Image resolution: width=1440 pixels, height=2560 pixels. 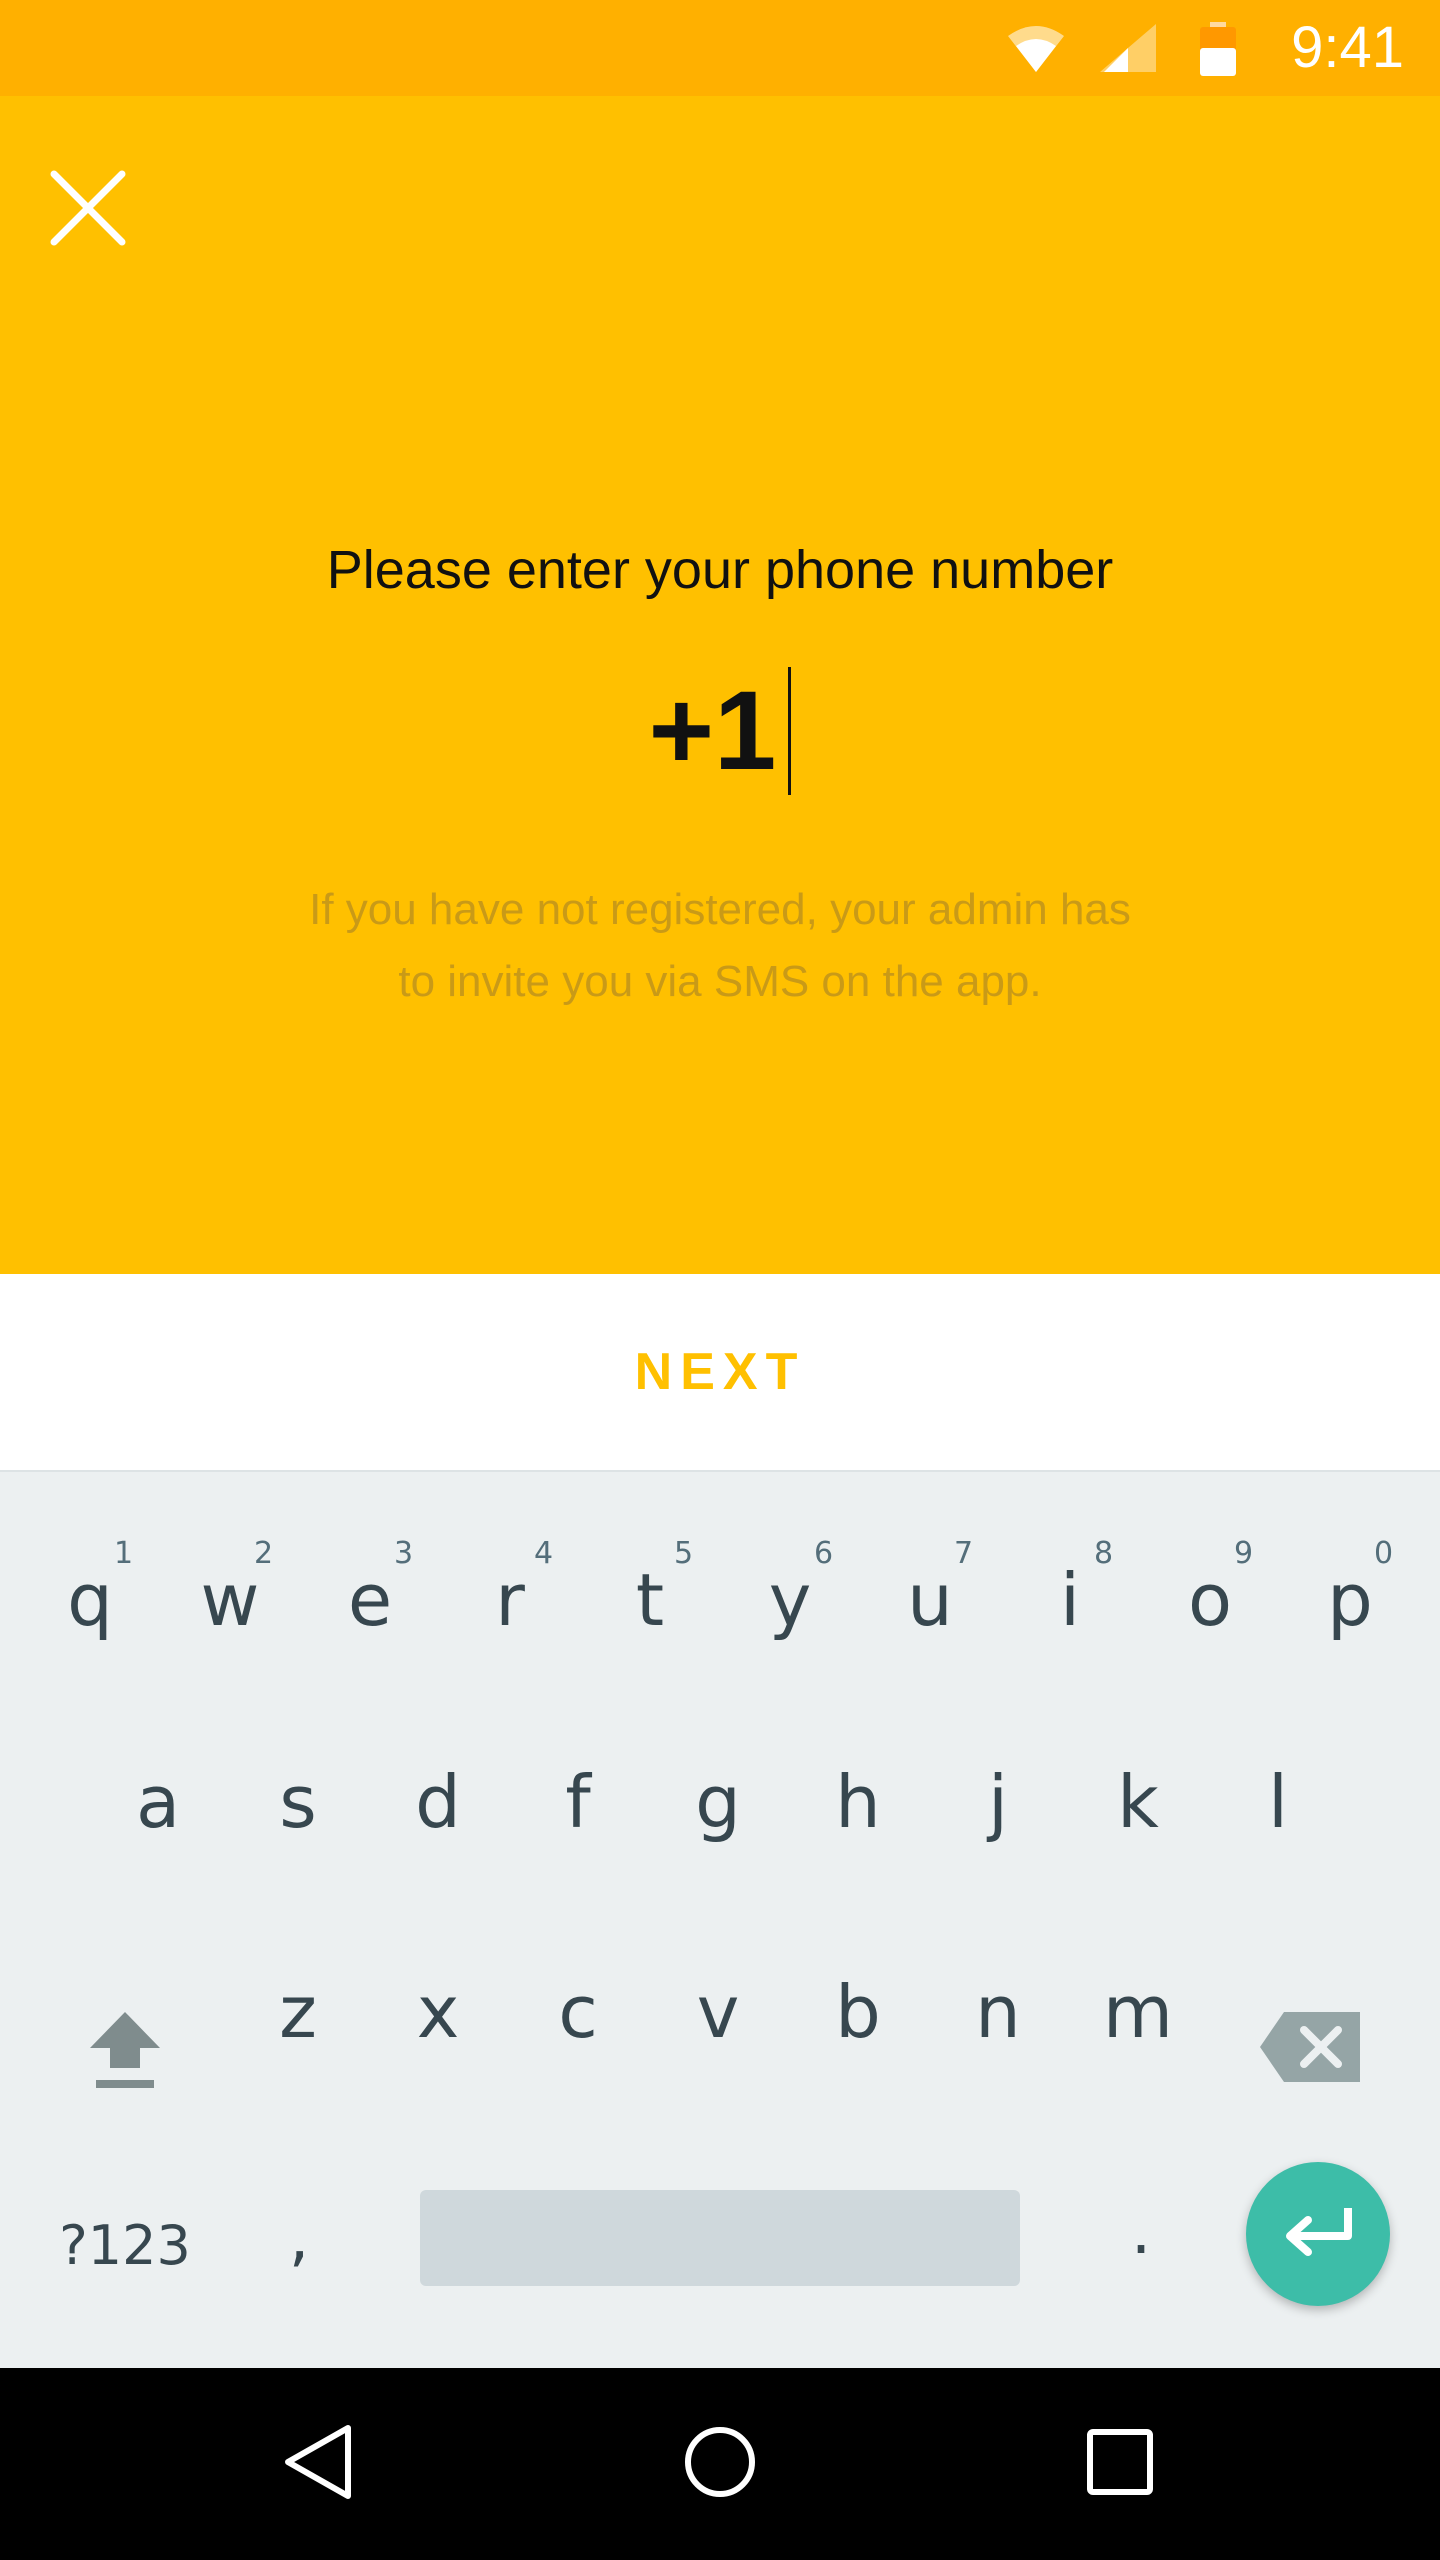 What do you see at coordinates (1244, 1553) in the screenshot?
I see `key-number-hint: 9` at bounding box center [1244, 1553].